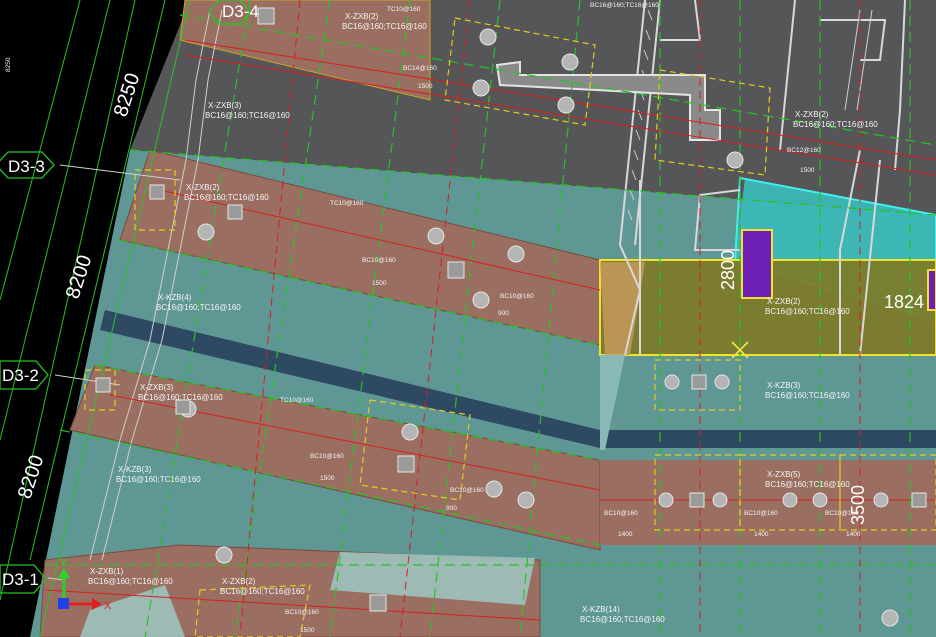 This screenshot has height=637, width=936. Describe the element at coordinates (20, 579) in the screenshot. I see `grid-axis-label: D3-1` at that location.